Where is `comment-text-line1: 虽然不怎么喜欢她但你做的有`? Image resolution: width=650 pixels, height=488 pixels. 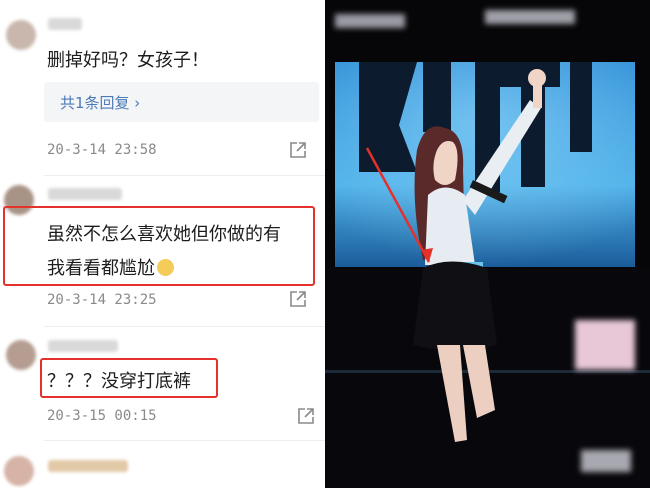
comment-text-line1: 虽然不怎么喜欢她但你做的有 is located at coordinates (164, 234).